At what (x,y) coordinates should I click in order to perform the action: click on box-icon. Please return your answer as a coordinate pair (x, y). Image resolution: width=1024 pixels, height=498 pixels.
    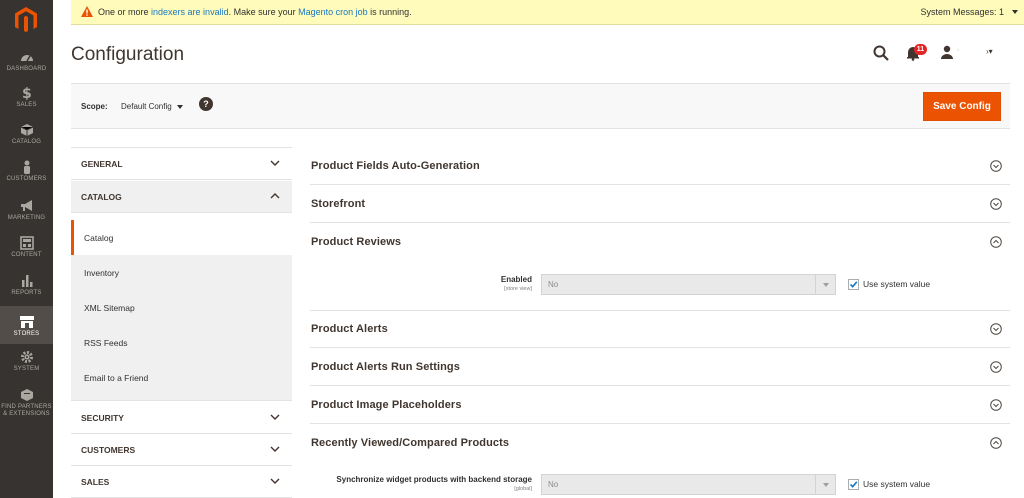
    Looking at the image, I should click on (26, 395).